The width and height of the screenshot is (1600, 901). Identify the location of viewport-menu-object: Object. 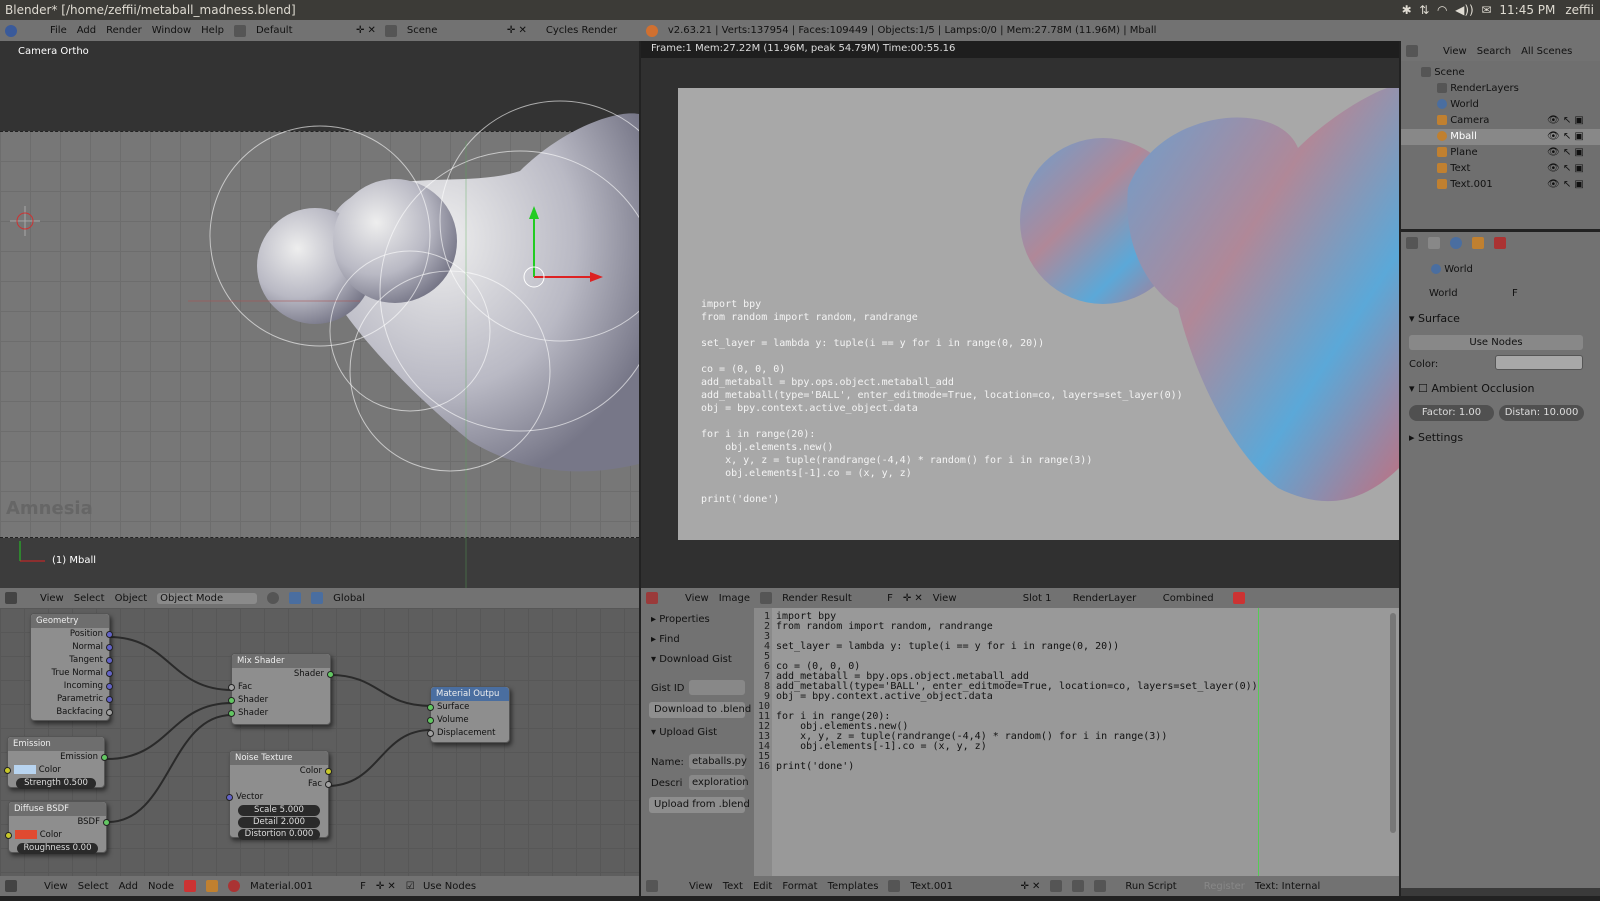
(131, 598).